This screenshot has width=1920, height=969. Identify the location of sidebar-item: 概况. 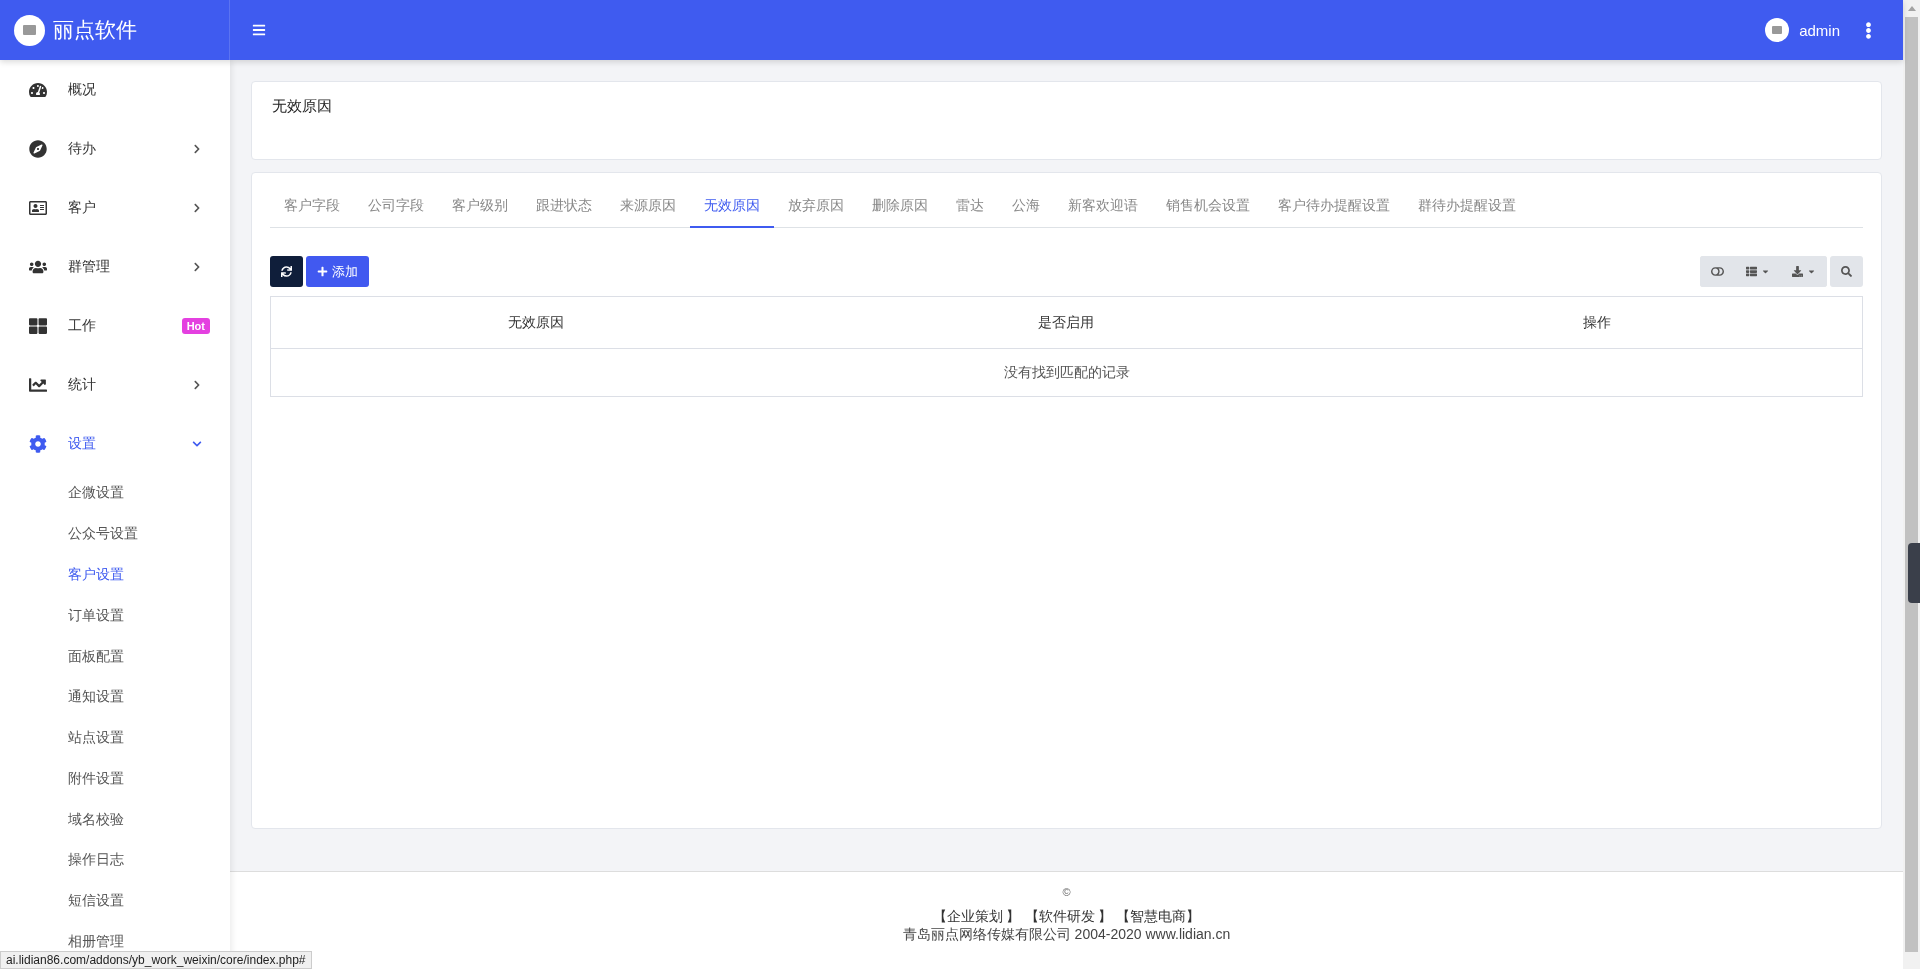
(115, 89).